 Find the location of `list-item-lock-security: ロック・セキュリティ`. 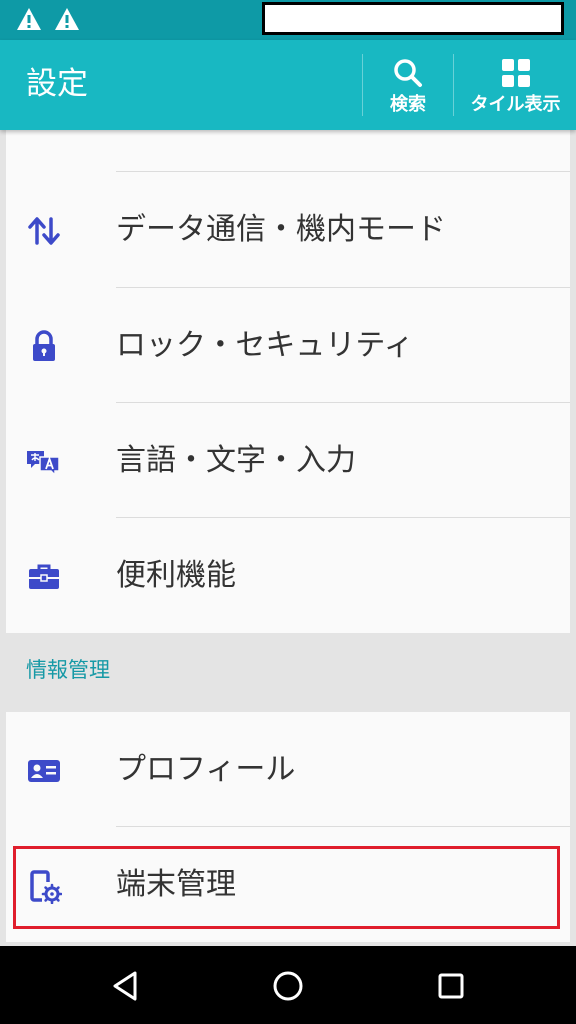

list-item-lock-security: ロック・セキュリティ is located at coordinates (288, 345).